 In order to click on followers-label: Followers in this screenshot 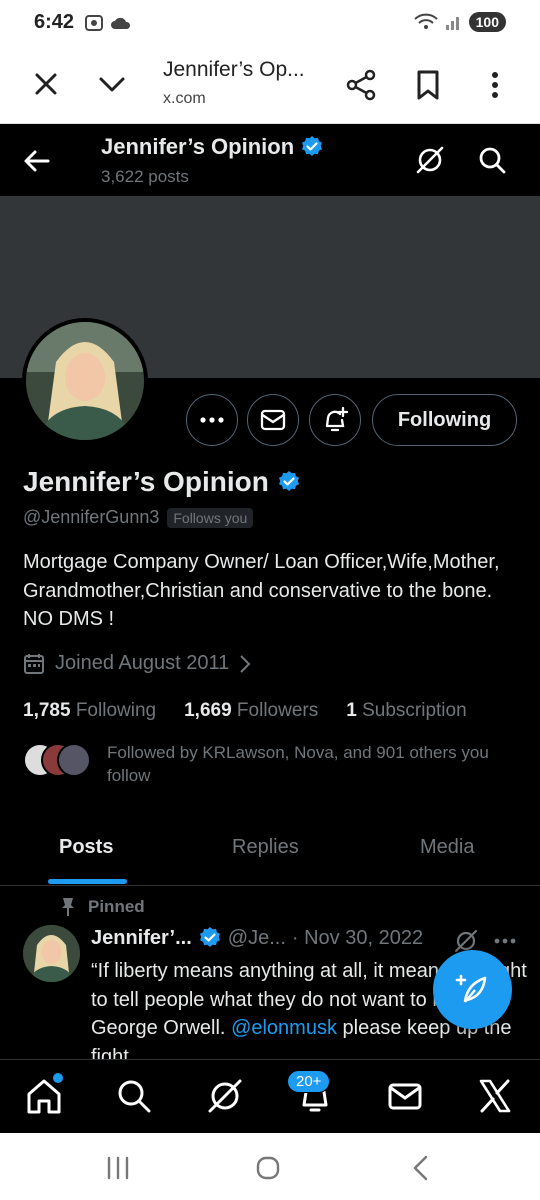, I will do `click(277, 710)`.